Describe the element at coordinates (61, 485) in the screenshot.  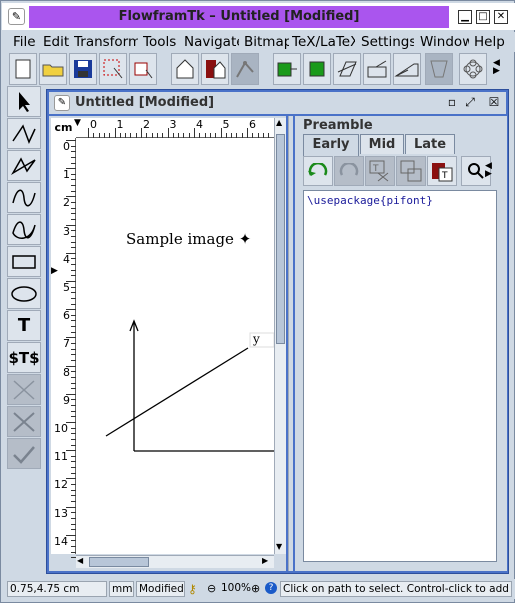
I see `vruler-label: 12` at that location.